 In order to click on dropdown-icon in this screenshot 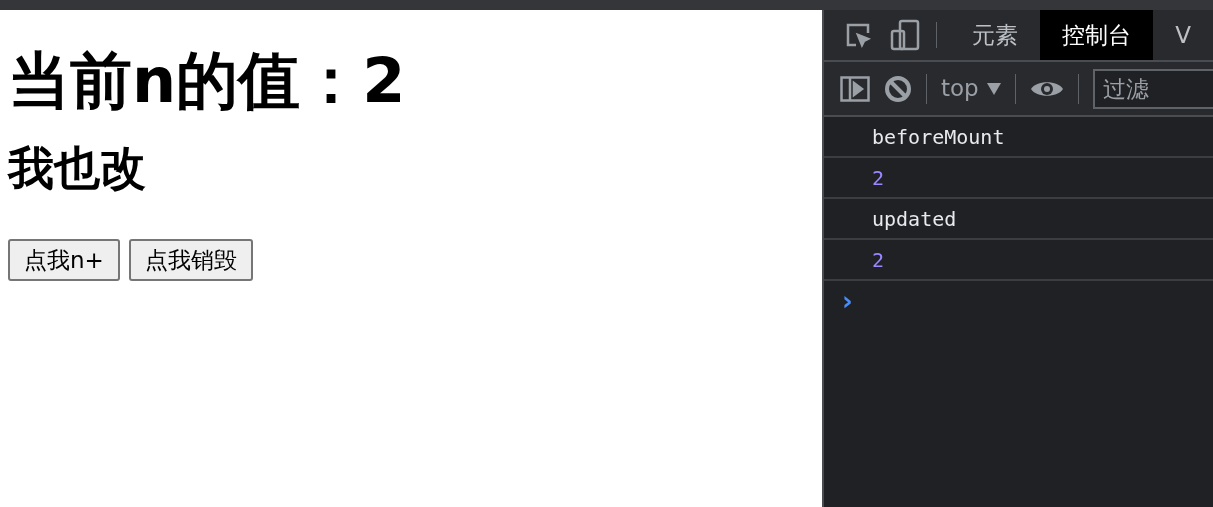, I will do `click(993, 88)`.